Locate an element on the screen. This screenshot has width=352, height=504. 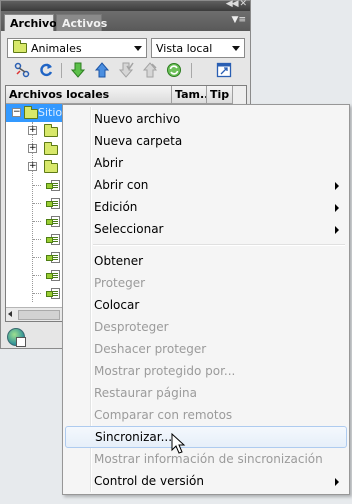
tab-archivos: Archivos is located at coordinates (33, 22).